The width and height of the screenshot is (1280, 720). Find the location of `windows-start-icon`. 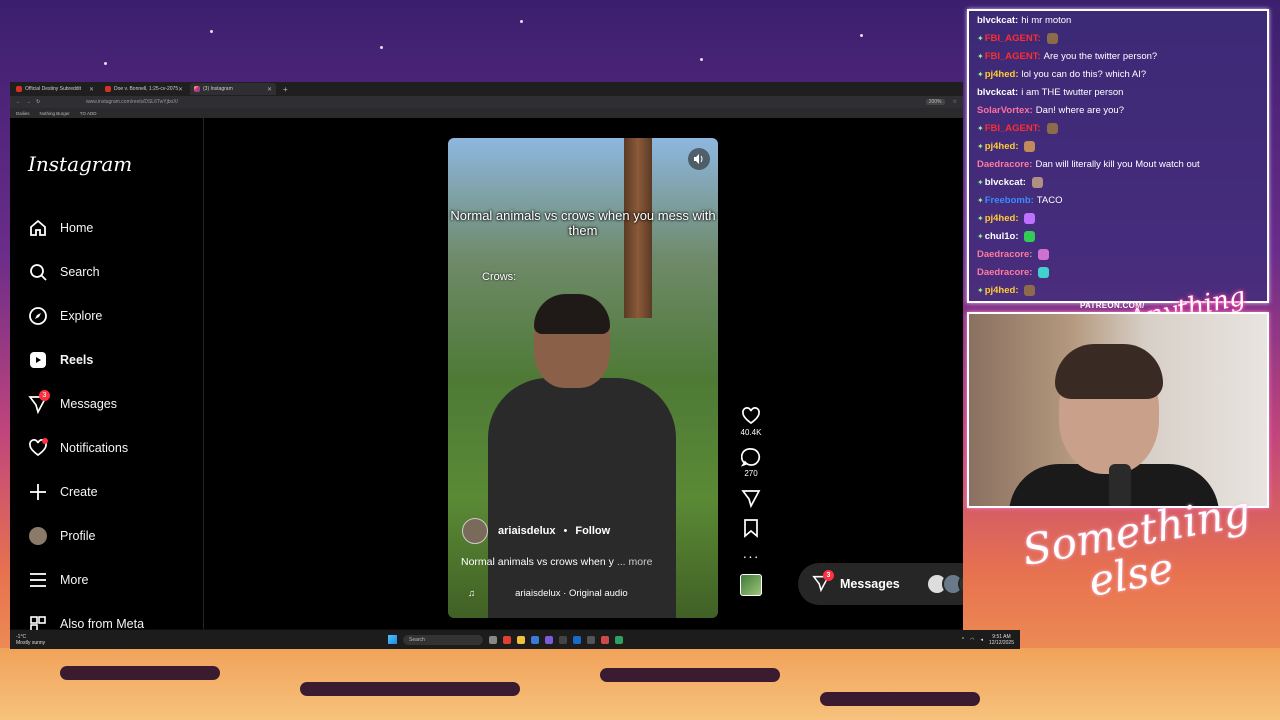

windows-start-icon is located at coordinates (392, 639).